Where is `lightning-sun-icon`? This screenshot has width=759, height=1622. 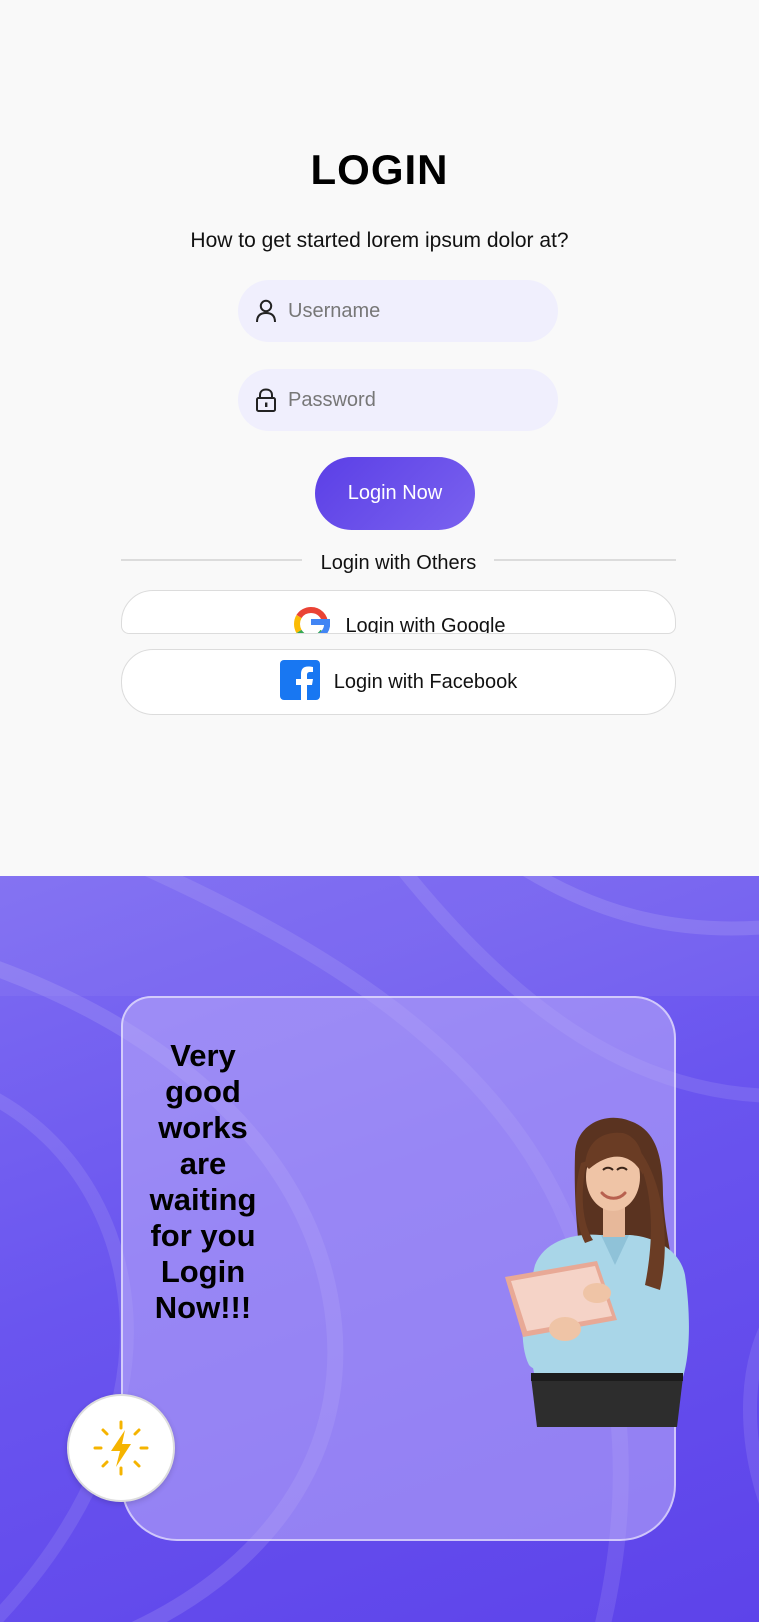 lightning-sun-icon is located at coordinates (121, 1448).